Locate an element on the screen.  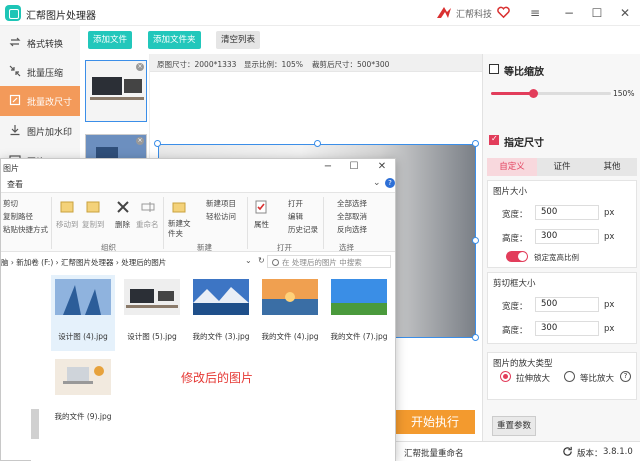
original-size: 原图尺寸：2000*1333 is located at coordinates (197, 64).